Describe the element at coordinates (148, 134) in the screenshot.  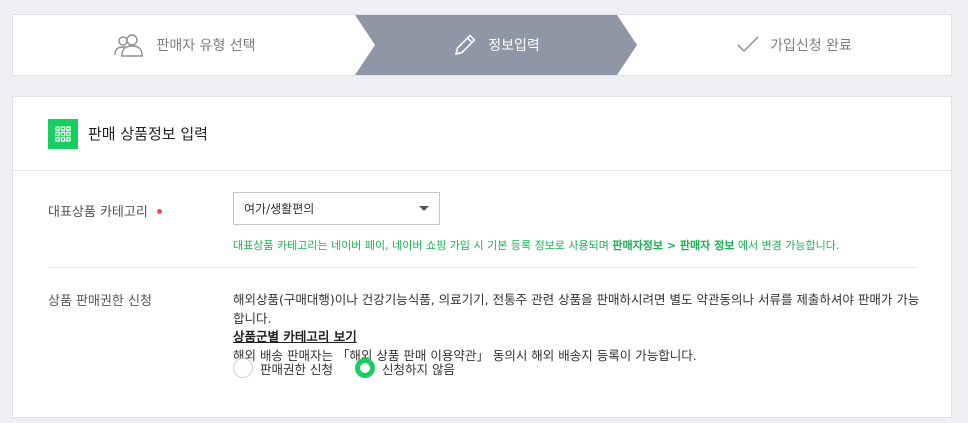
I see `section-title: 판매 상품정보 입력` at that location.